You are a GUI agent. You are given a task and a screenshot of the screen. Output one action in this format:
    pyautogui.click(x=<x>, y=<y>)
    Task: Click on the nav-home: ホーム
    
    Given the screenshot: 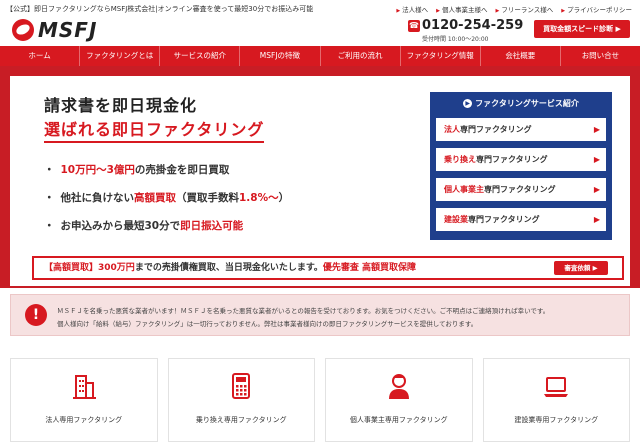 What is the action you would take?
    pyautogui.click(x=40, y=56)
    